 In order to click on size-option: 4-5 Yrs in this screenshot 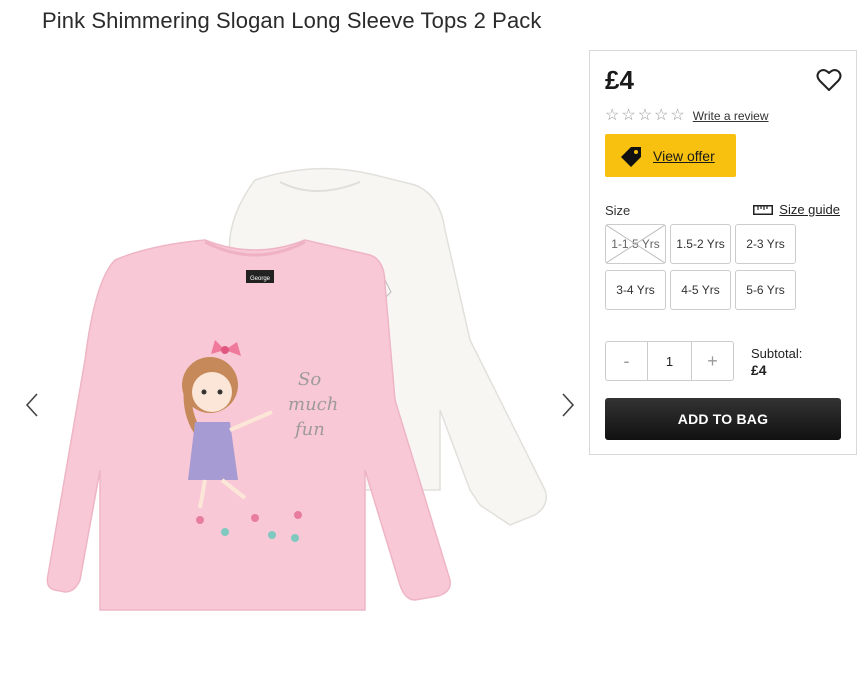, I will do `click(700, 290)`.